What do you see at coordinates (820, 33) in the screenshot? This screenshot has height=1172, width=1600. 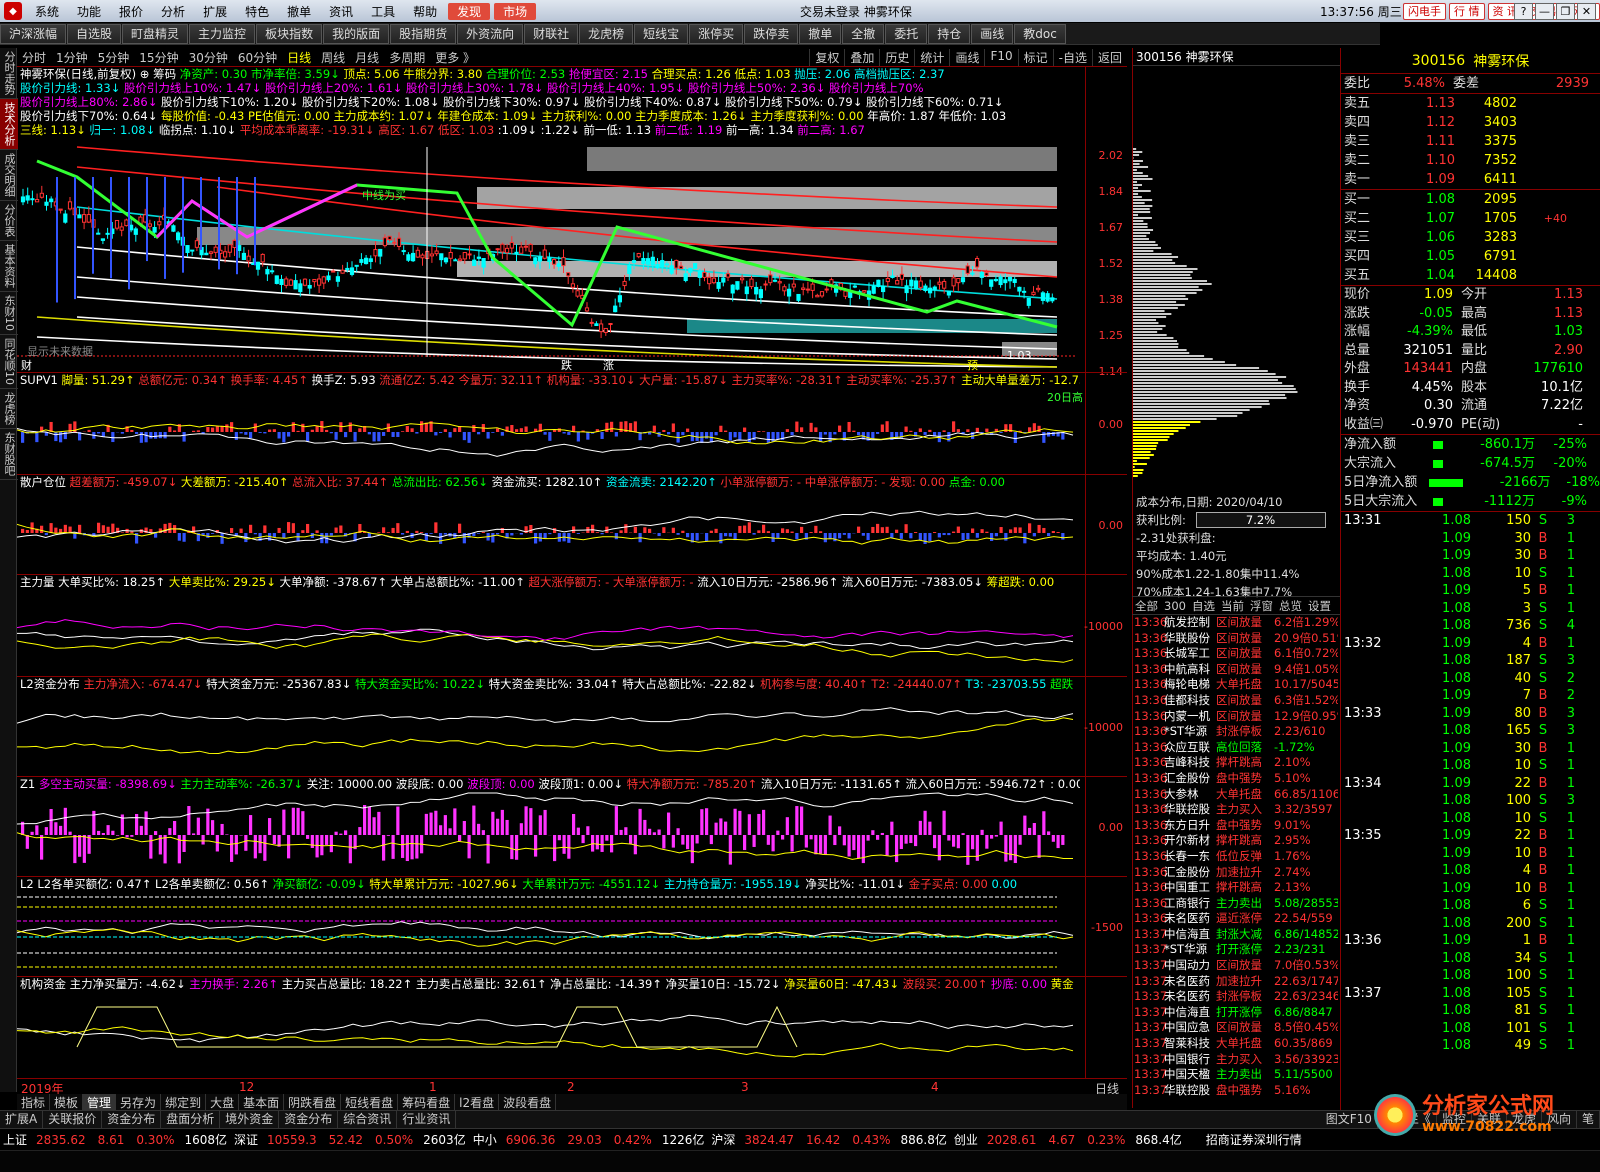 I see `toolbar-button: 撤单` at bounding box center [820, 33].